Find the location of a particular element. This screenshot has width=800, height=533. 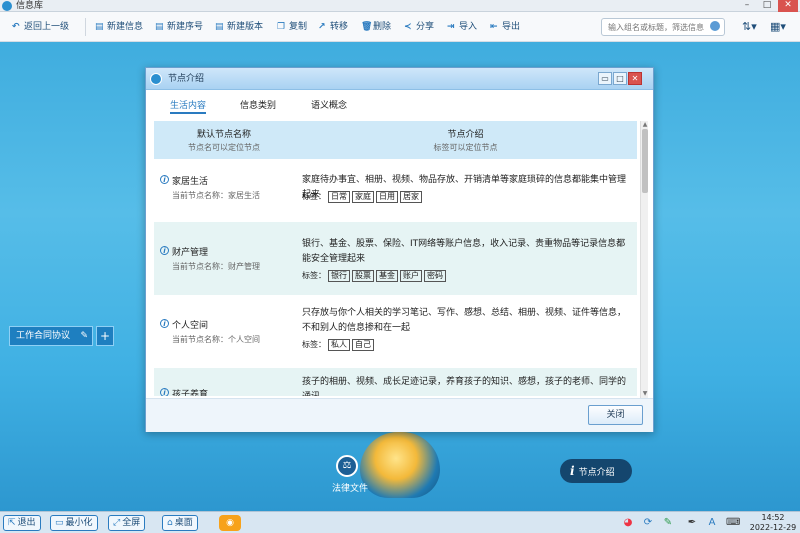

trash-icon: 🗑 is located at coordinates (367, 27).